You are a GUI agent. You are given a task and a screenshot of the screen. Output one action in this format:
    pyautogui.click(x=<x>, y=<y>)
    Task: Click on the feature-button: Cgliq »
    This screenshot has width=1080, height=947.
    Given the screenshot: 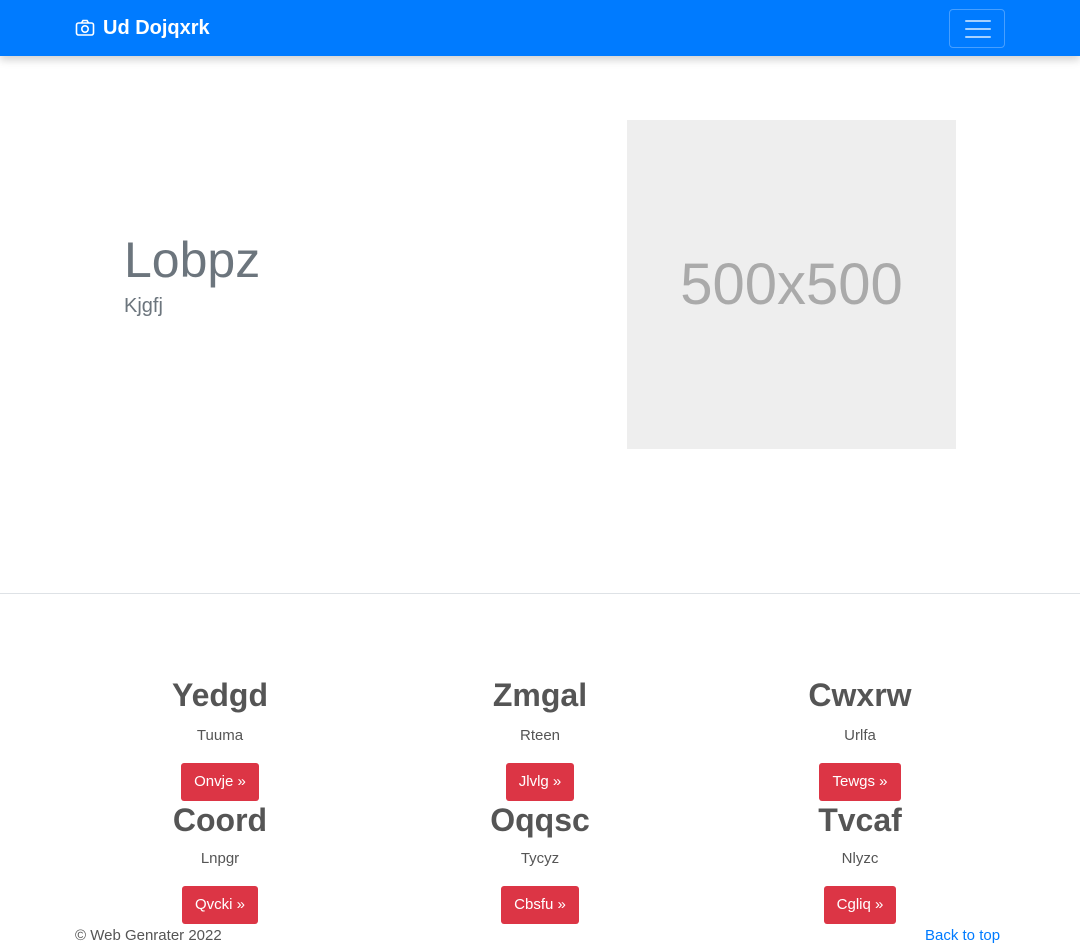 What is the action you would take?
    pyautogui.click(x=860, y=905)
    